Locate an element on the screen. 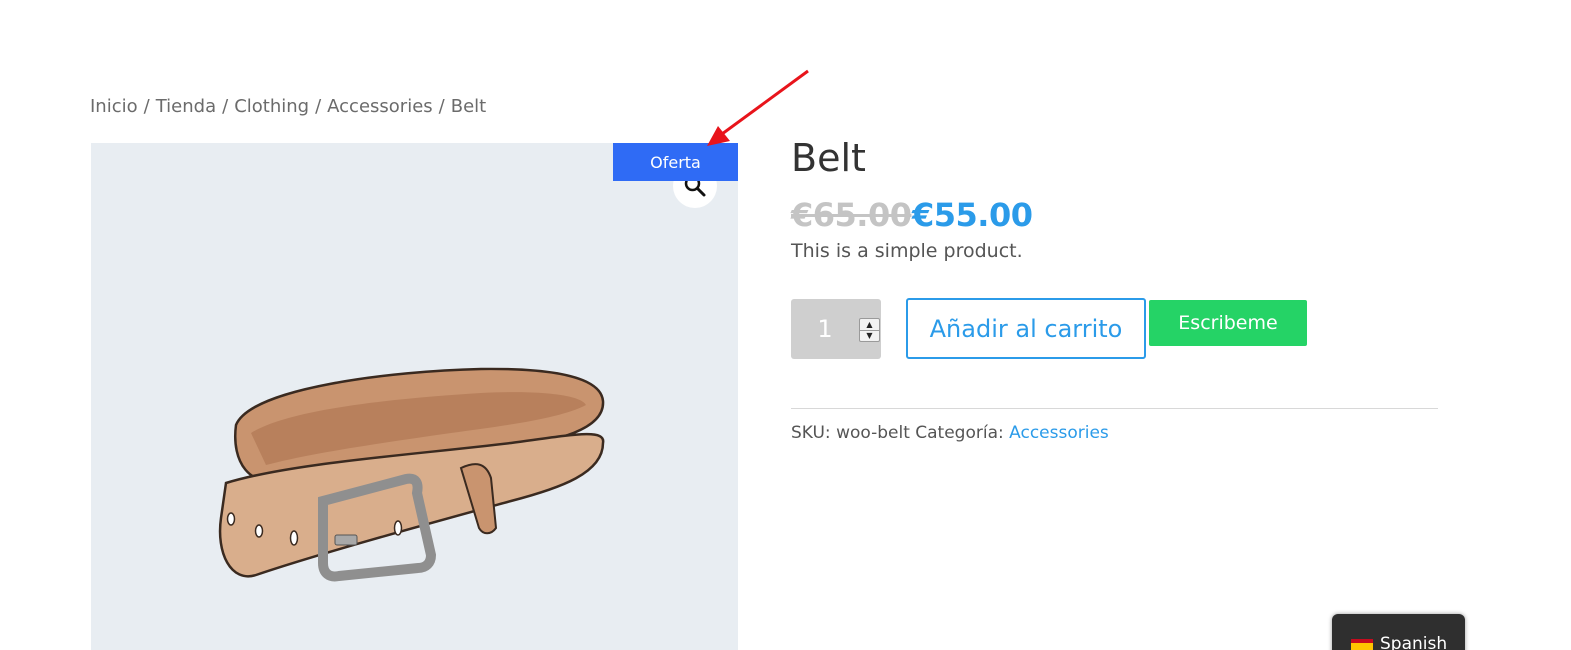 The image size is (1571, 650). short-description: This is a simple product. is located at coordinates (907, 251).